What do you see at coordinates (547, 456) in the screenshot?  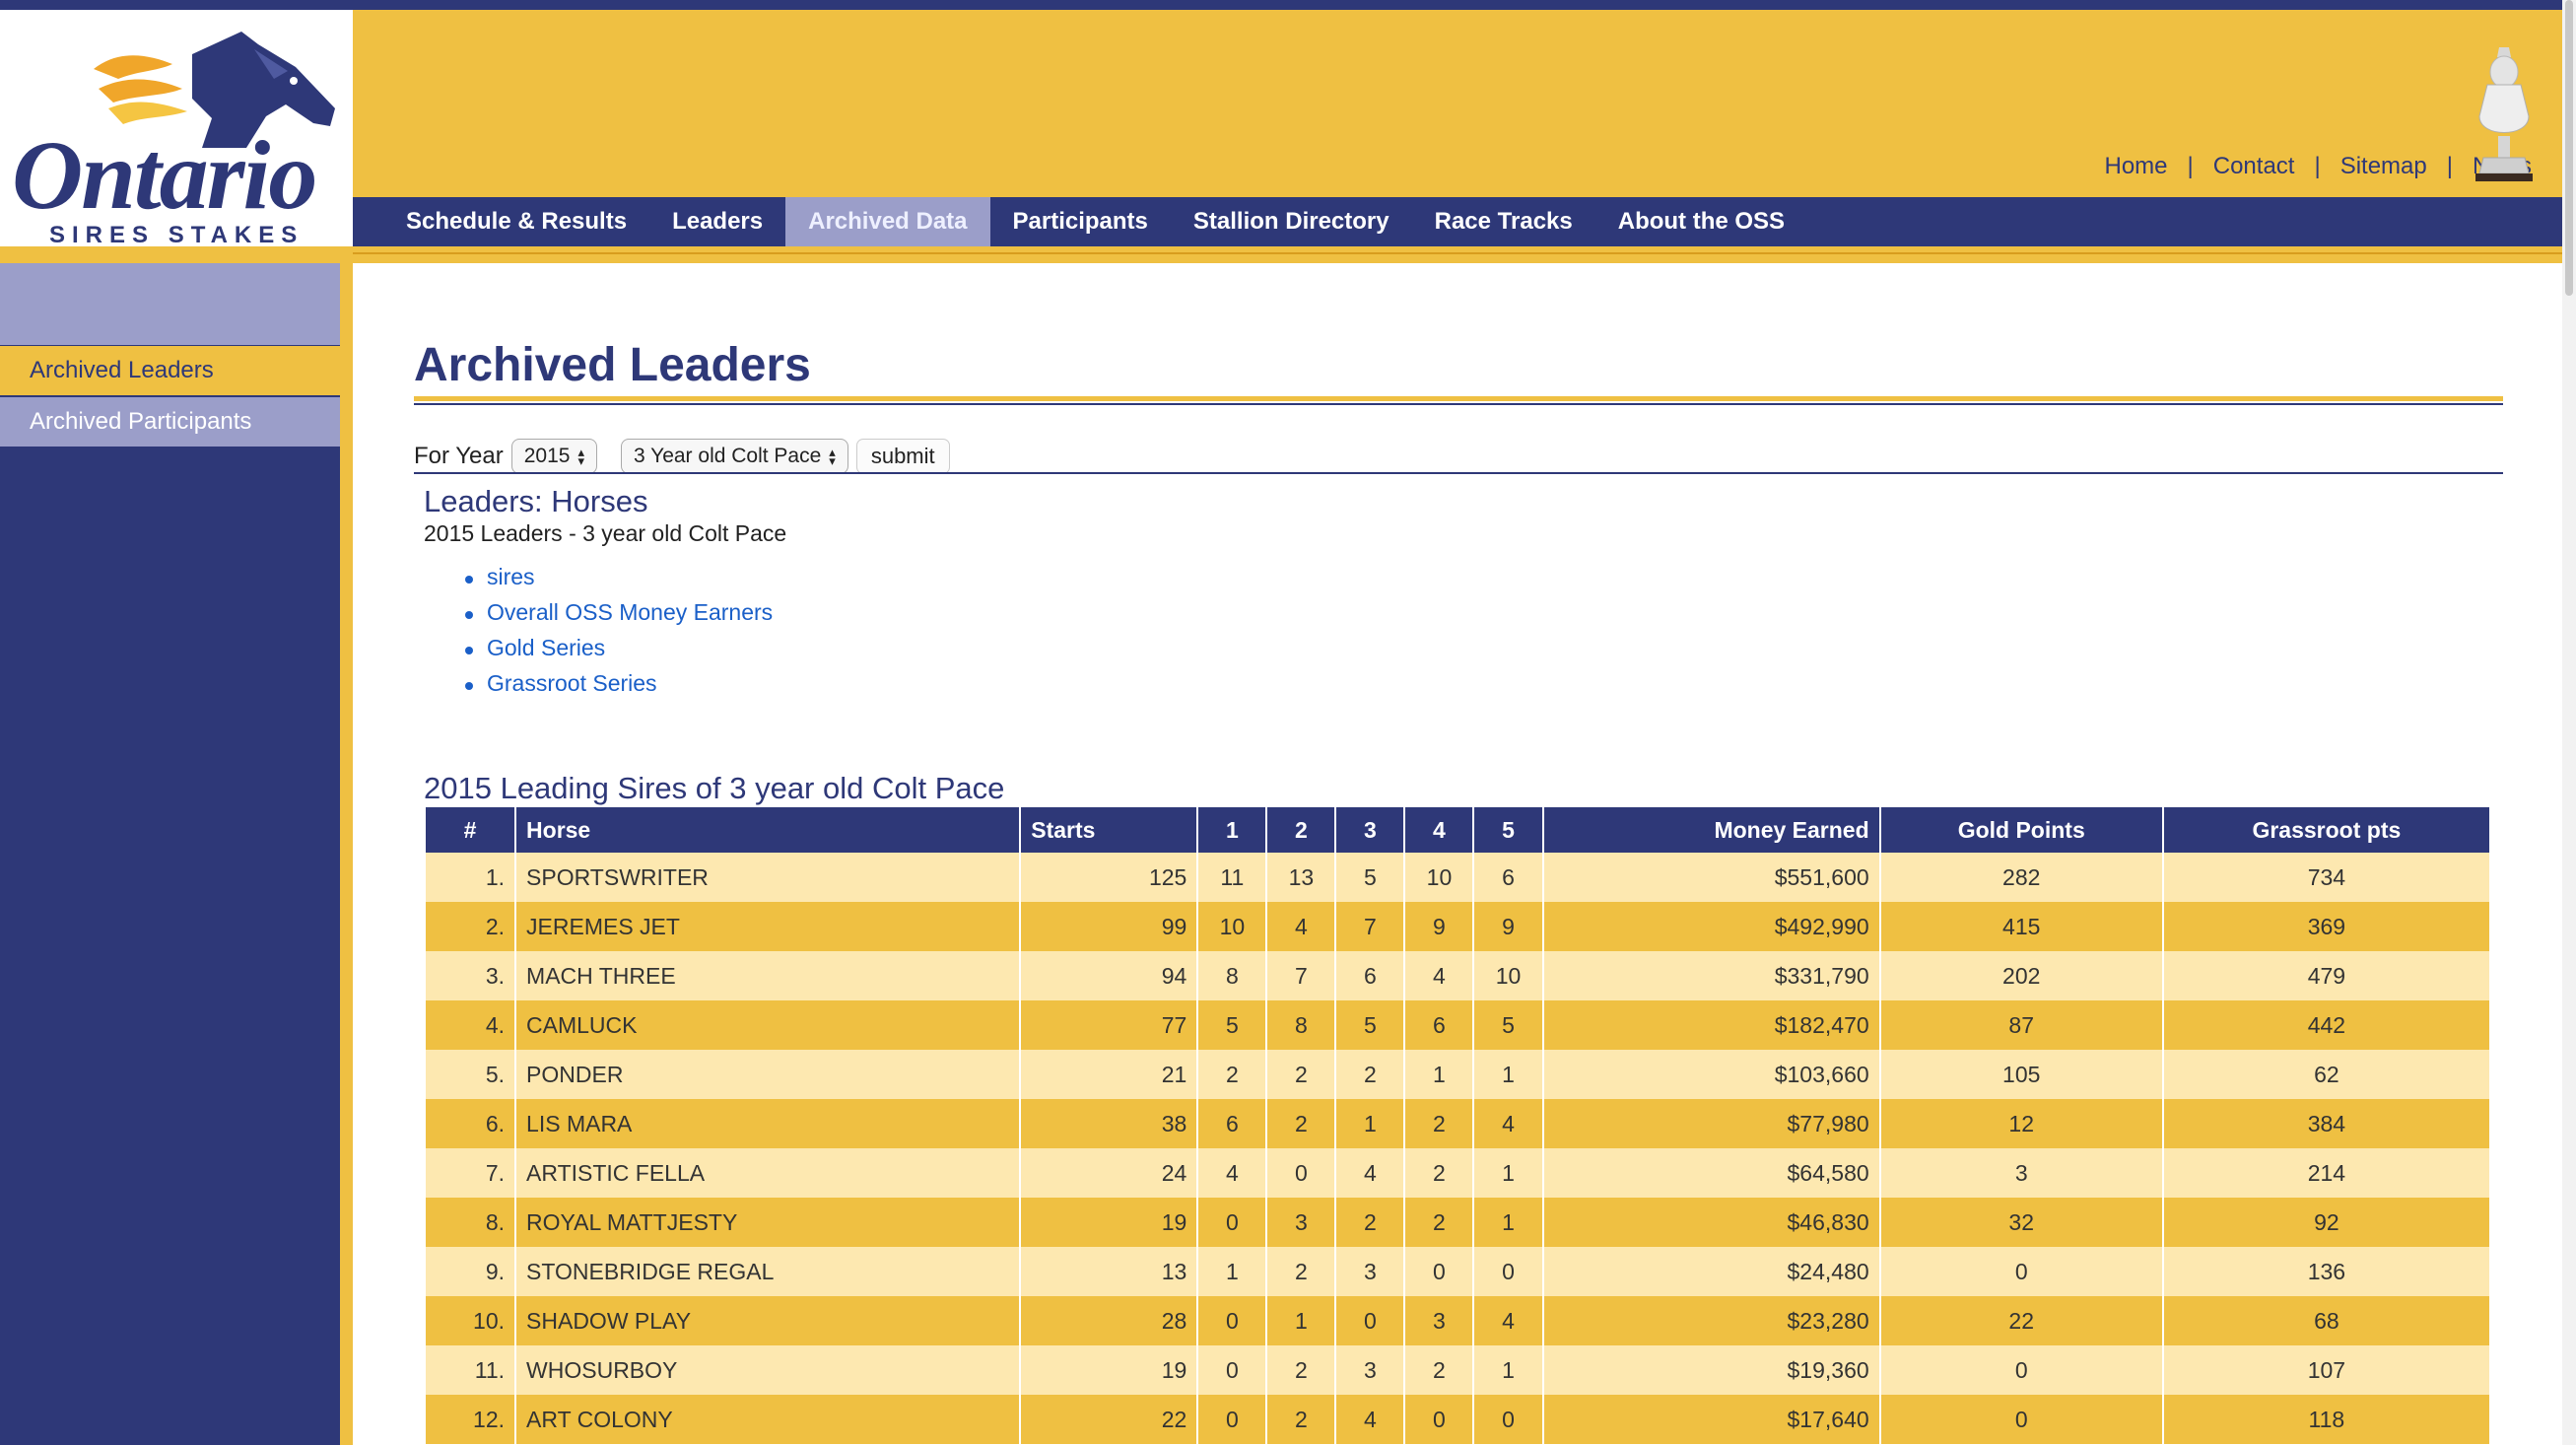 I see `year-select-value: 2015` at bounding box center [547, 456].